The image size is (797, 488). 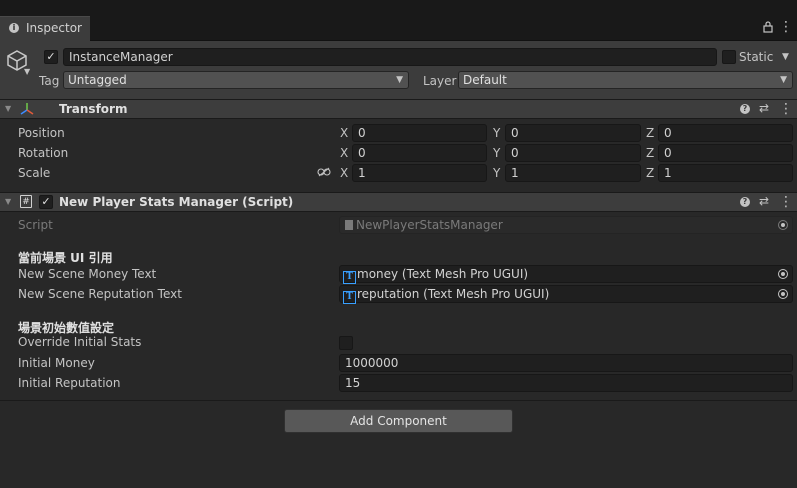 What do you see at coordinates (566, 383) in the screenshot?
I see `initial-reputation-field: 15` at bounding box center [566, 383].